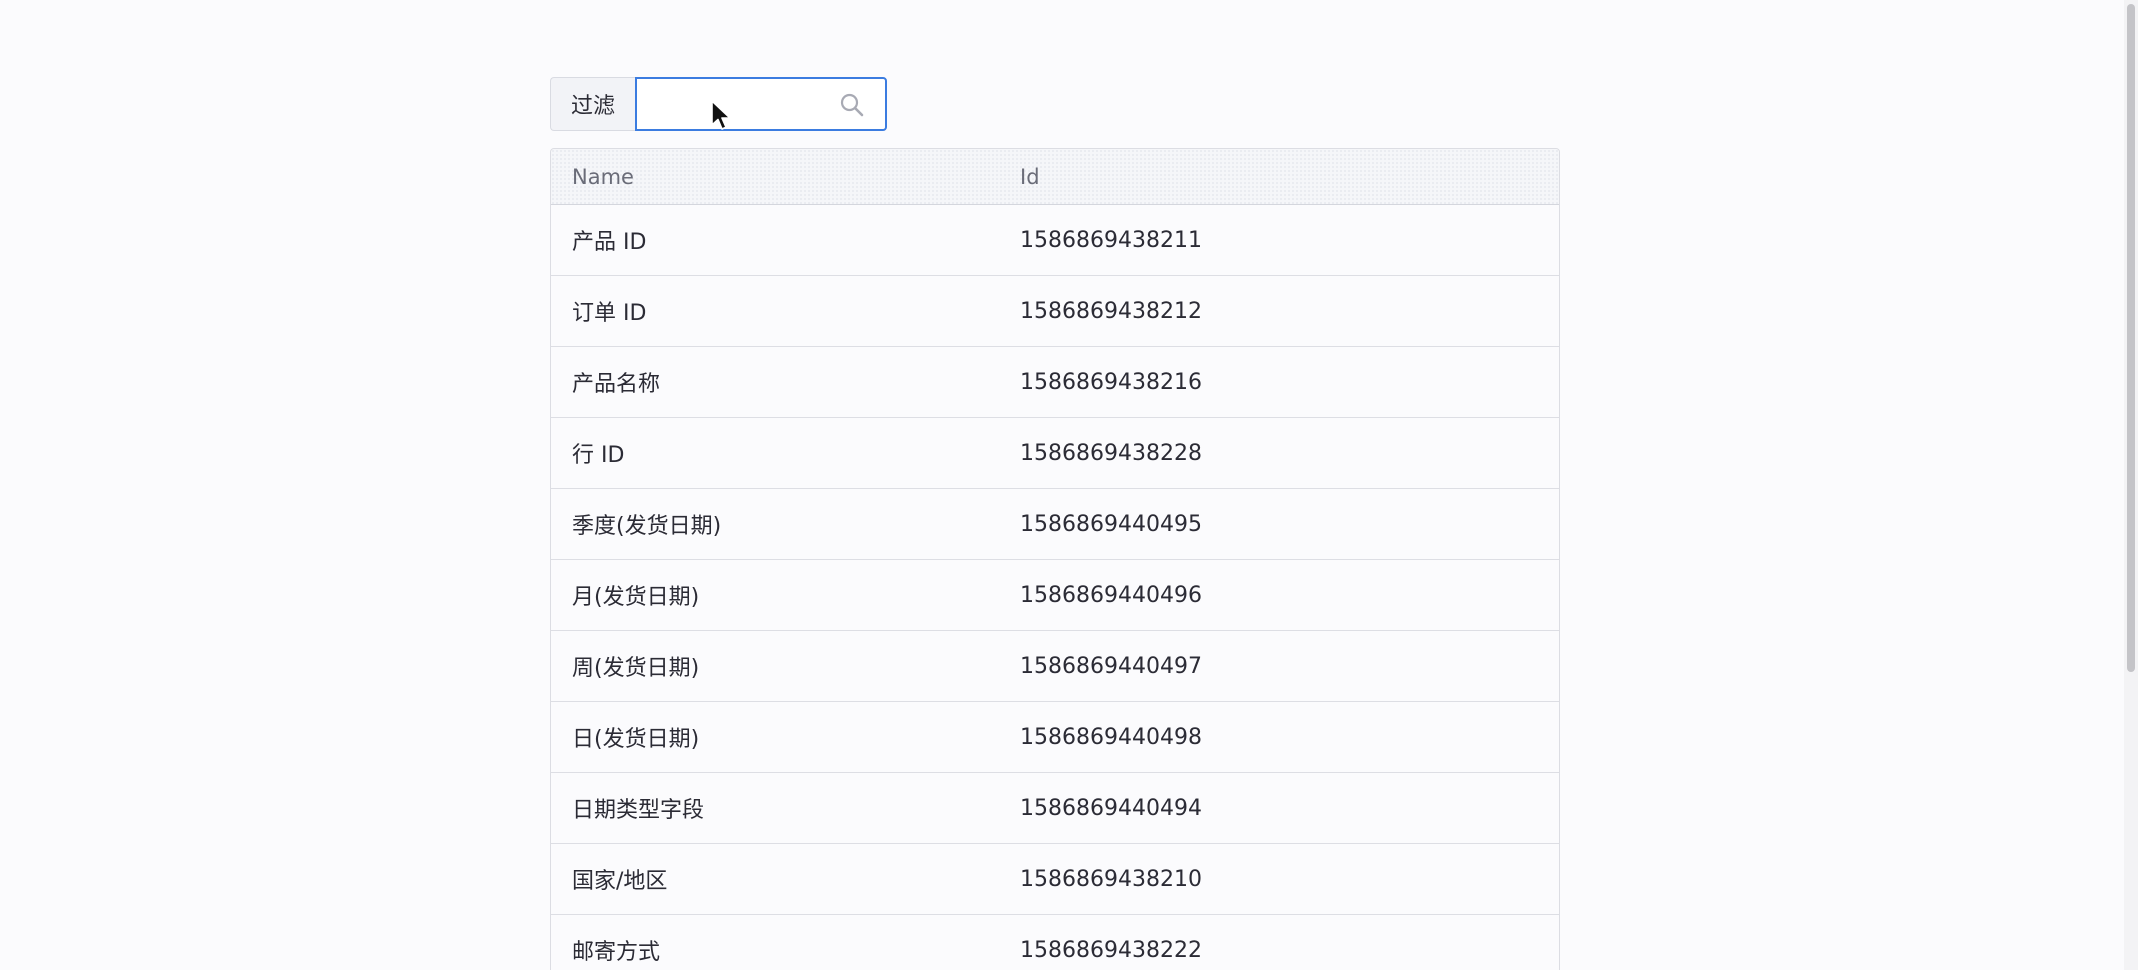 The image size is (2138, 970). Describe the element at coordinates (2131, 338) in the screenshot. I see `scrollbar-thumb` at that location.